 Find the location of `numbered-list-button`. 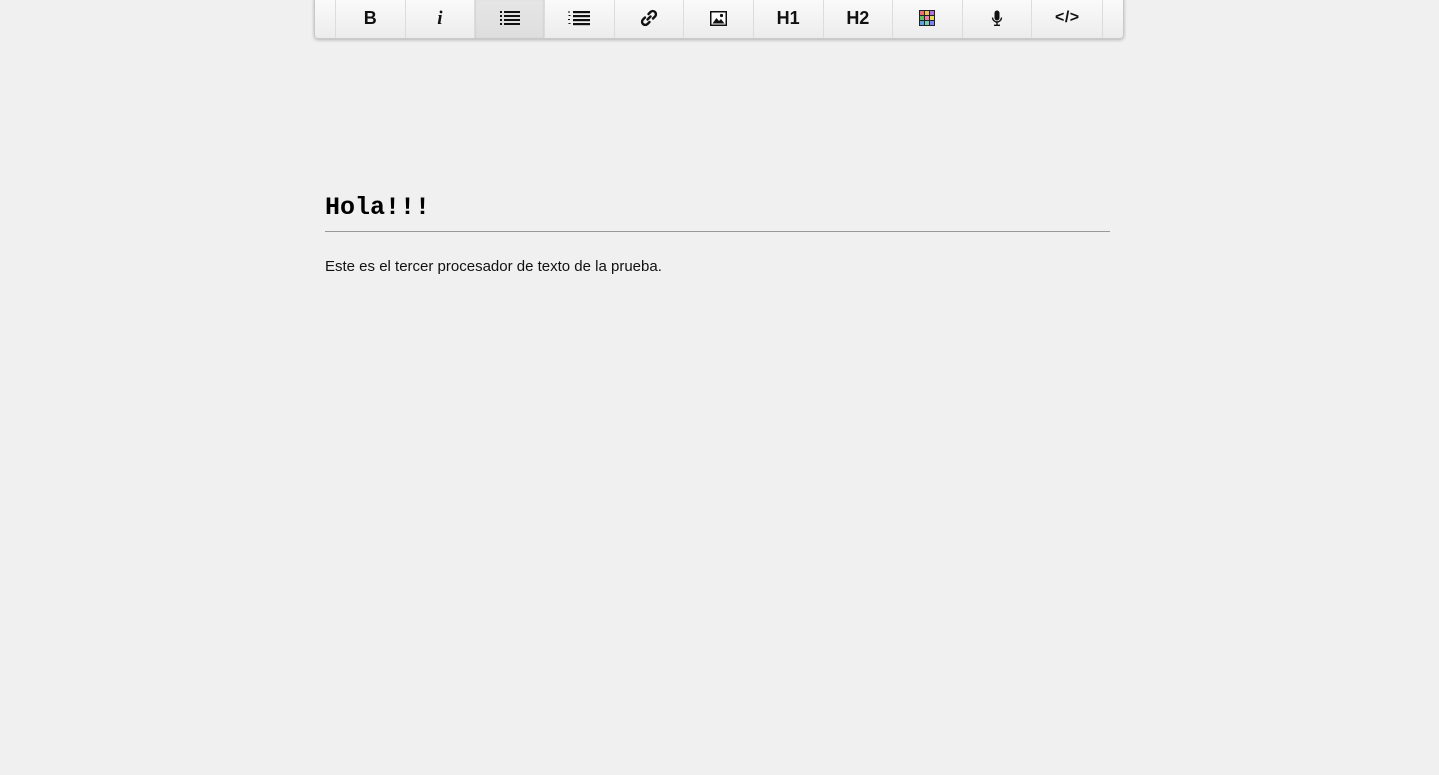

numbered-list-button is located at coordinates (580, 19).